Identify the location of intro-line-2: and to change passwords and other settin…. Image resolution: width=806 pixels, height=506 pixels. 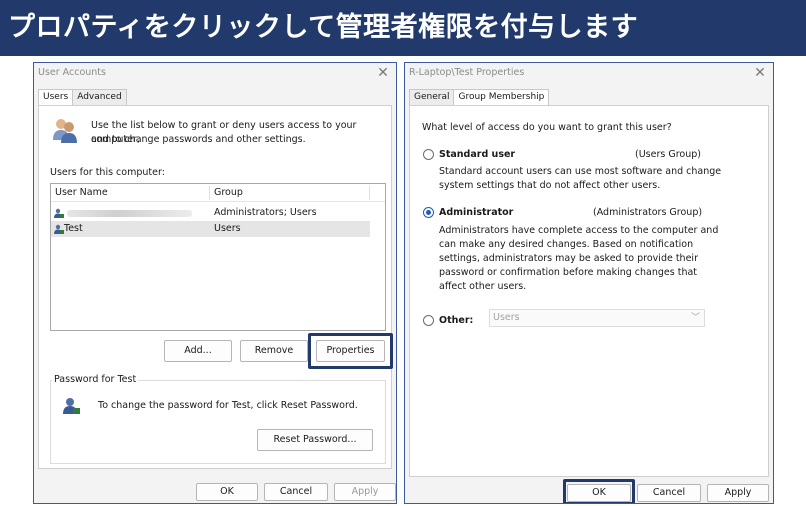
(198, 139).